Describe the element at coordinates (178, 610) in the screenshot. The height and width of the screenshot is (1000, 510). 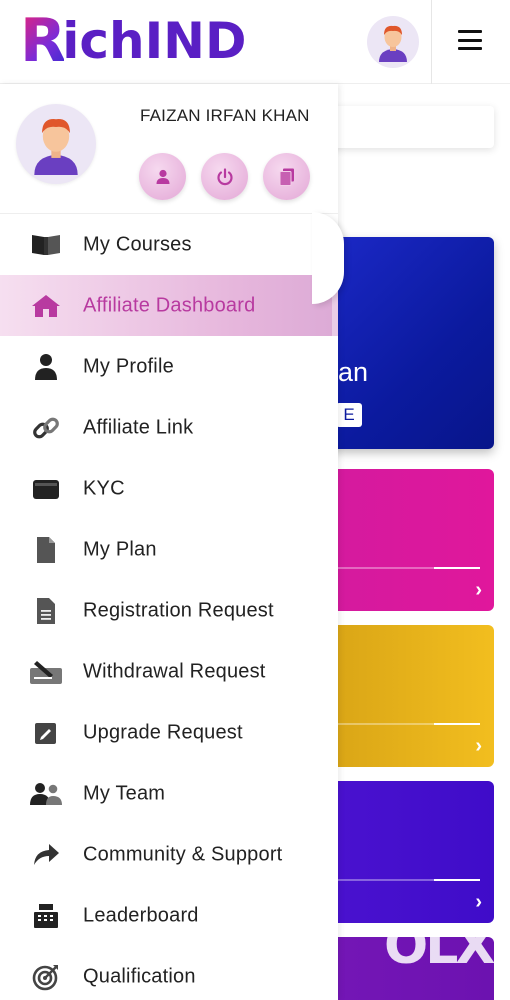
I see `menu-label: Registration Request` at that location.